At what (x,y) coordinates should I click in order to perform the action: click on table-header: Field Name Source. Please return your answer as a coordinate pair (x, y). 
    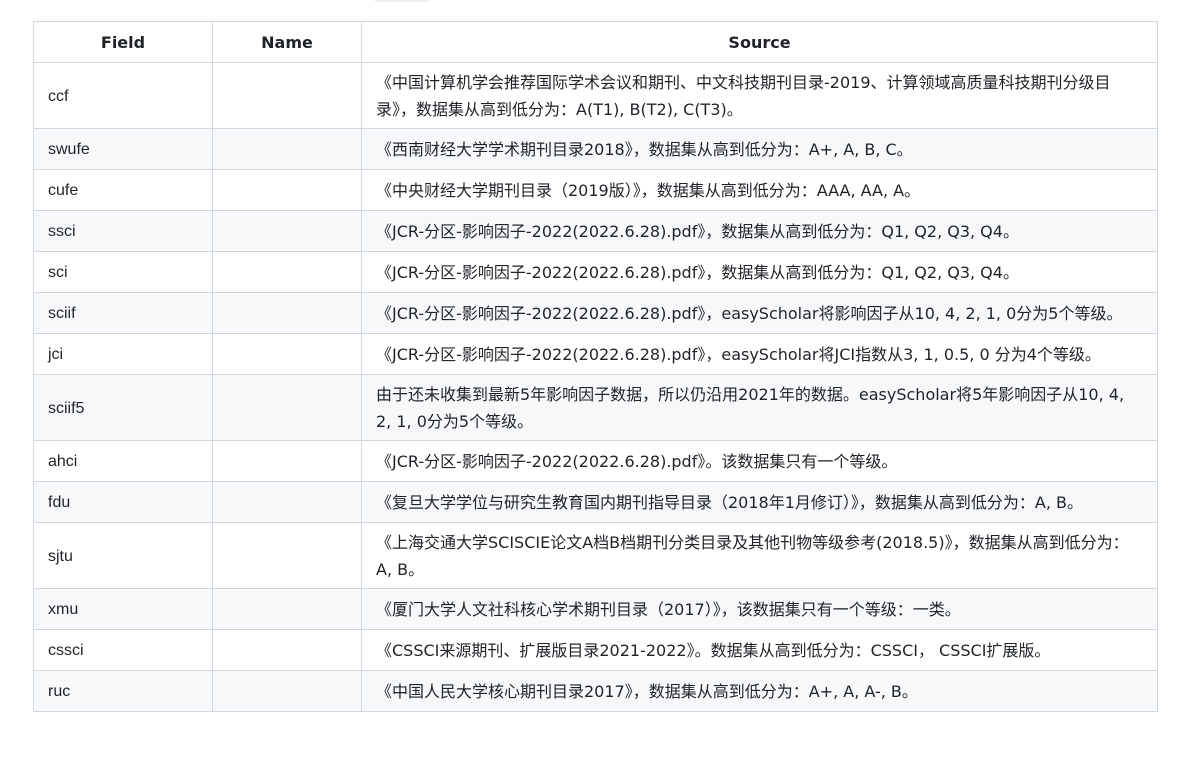
    Looking at the image, I should click on (595, 42).